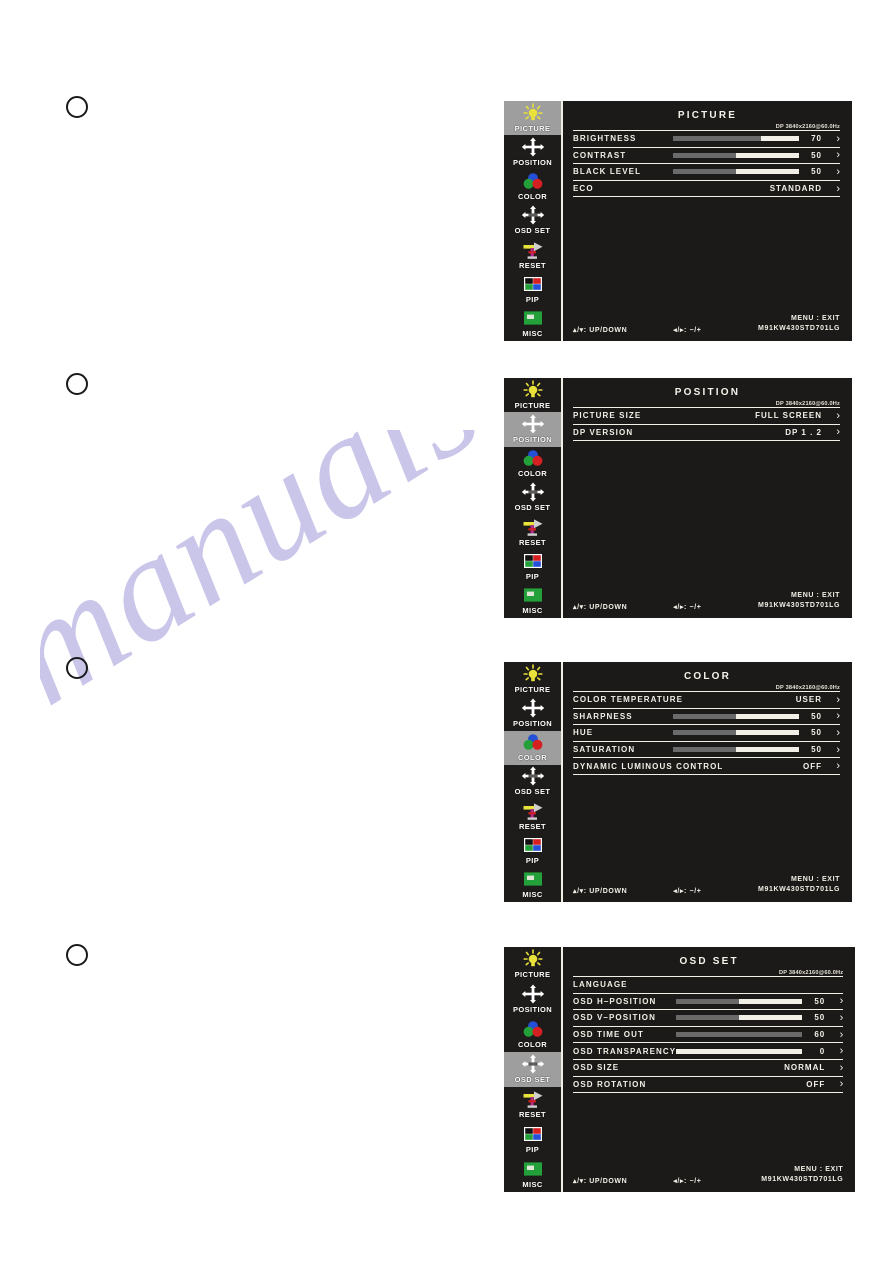  I want to click on sidebar-item-label: RESET, so click(532, 1114).